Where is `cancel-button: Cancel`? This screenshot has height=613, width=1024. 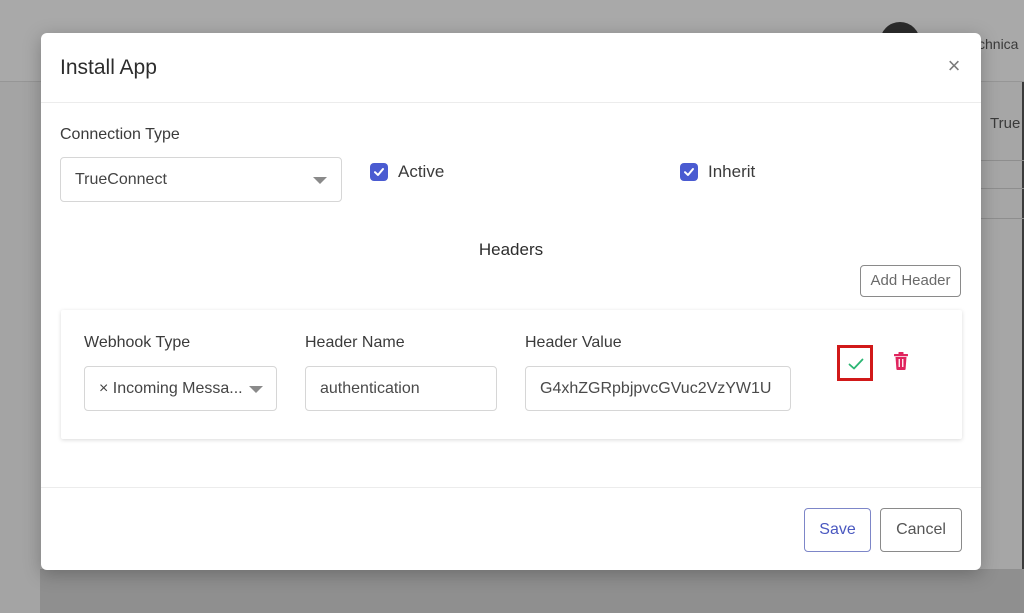
cancel-button: Cancel is located at coordinates (921, 530).